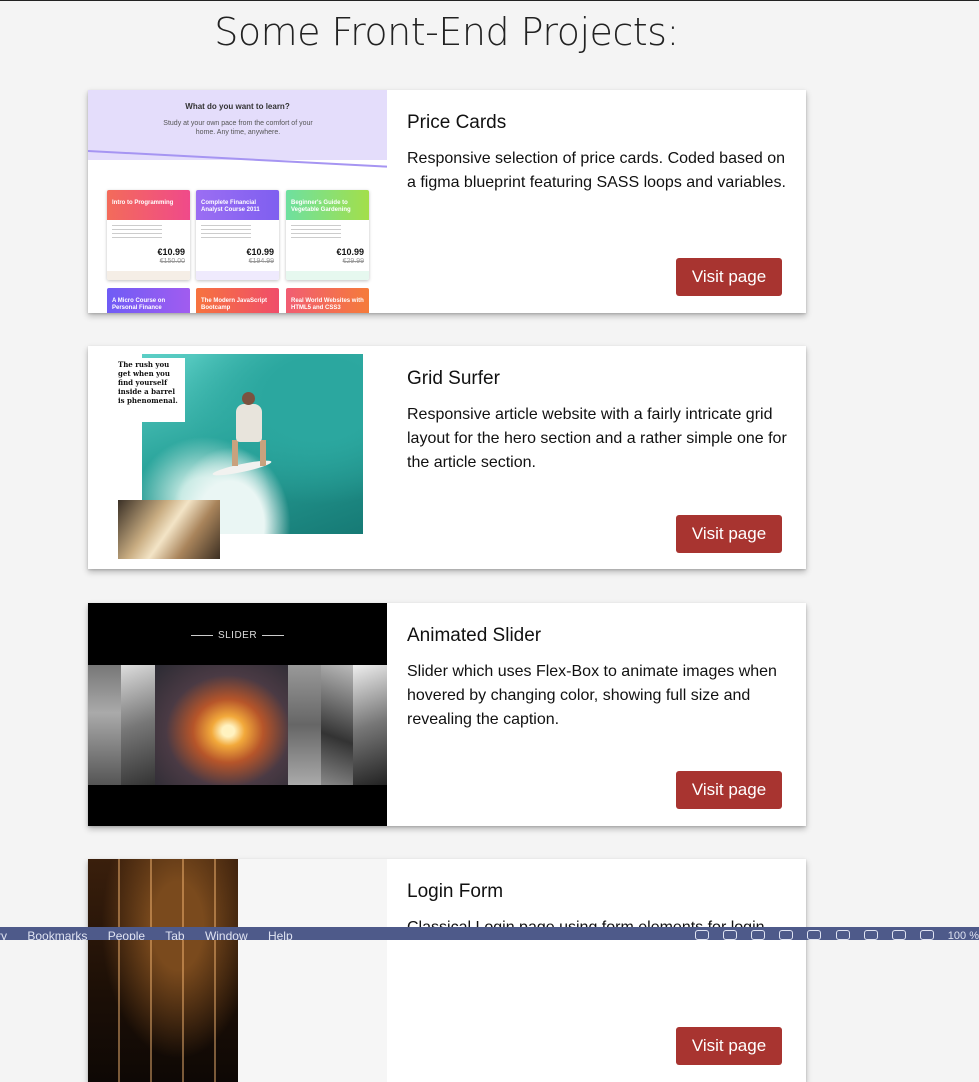 This screenshot has width=979, height=1082. What do you see at coordinates (280, 935) in the screenshot?
I see `menu-item-help: Help` at bounding box center [280, 935].